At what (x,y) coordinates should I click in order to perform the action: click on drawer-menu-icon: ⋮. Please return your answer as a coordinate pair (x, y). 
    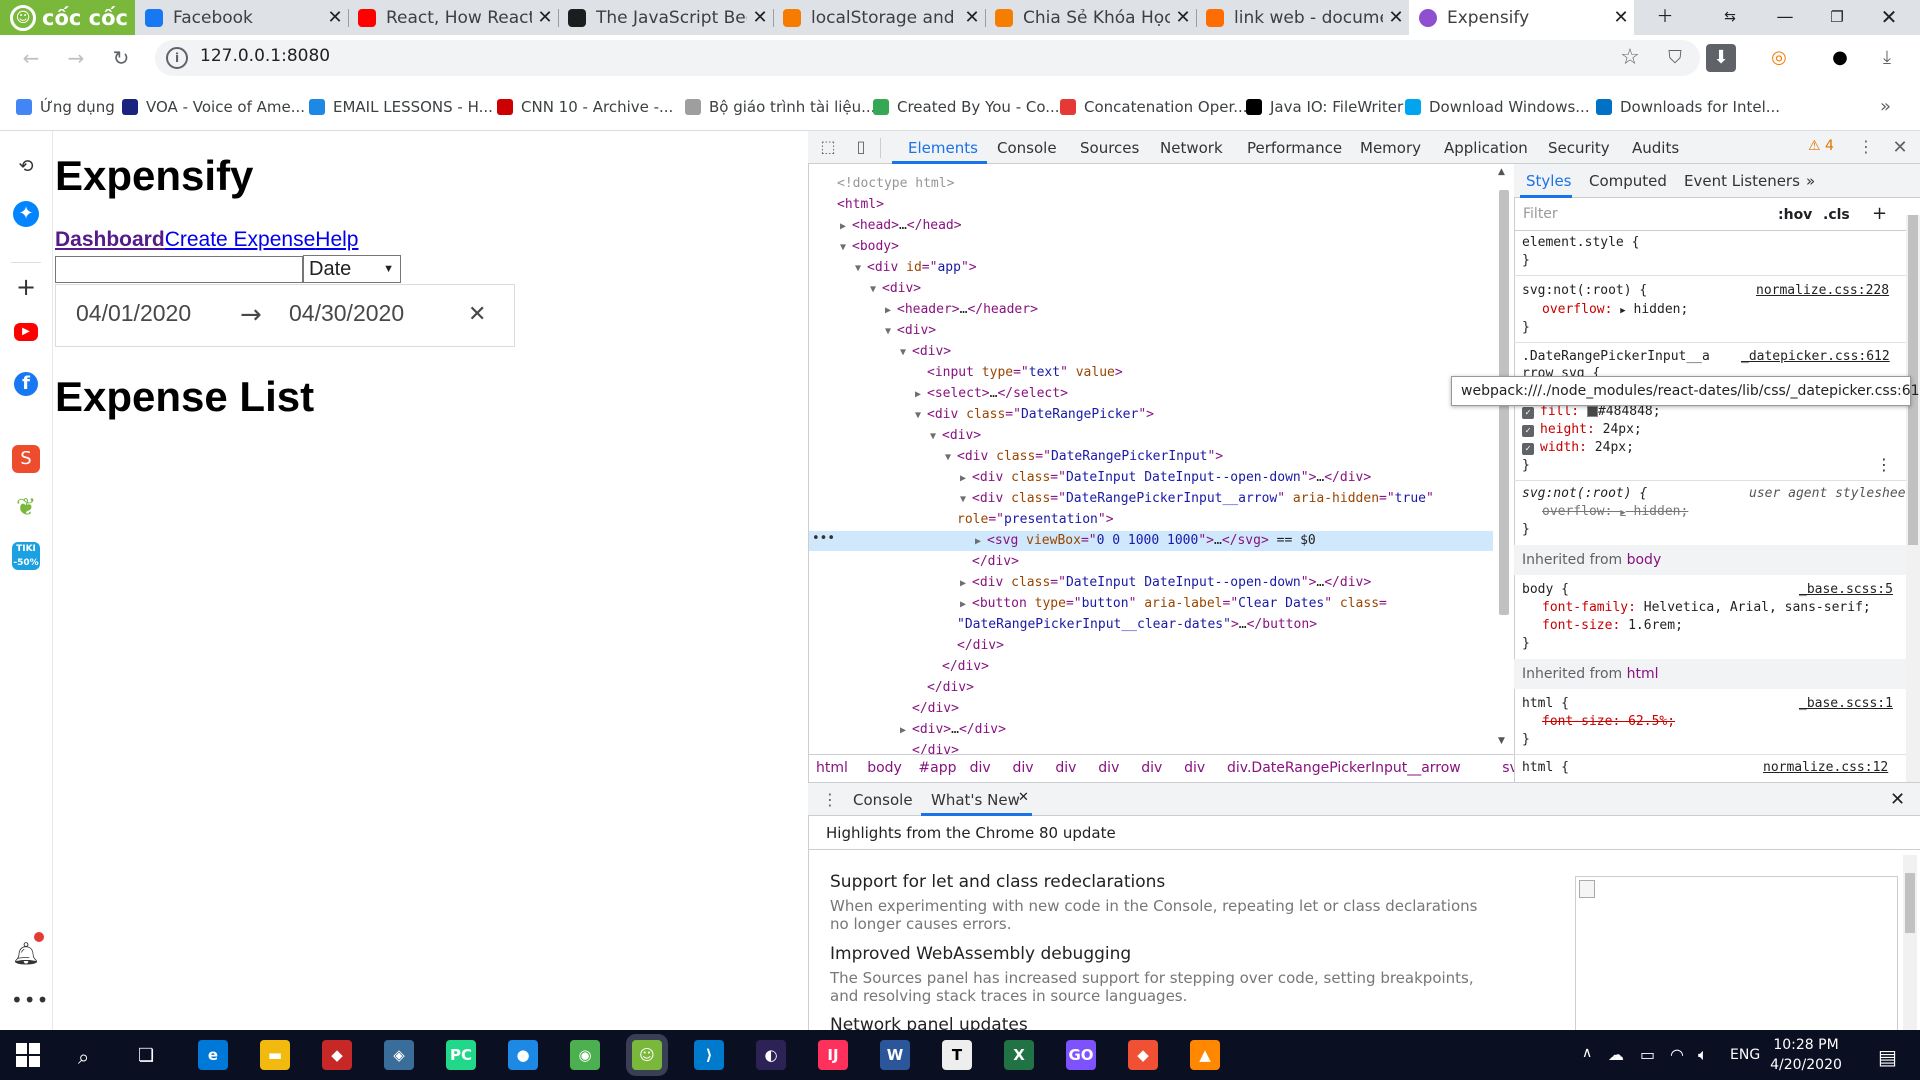
    Looking at the image, I should click on (830, 799).